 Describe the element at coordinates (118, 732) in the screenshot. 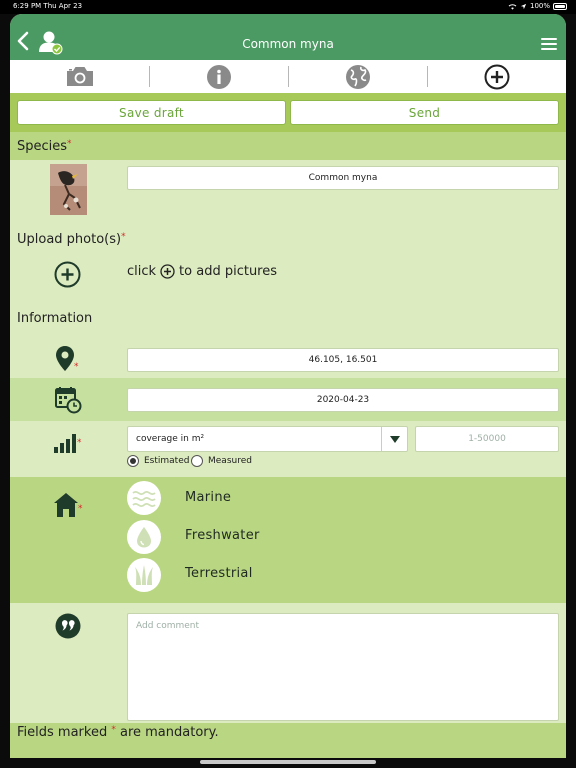

I see `mandatory-note: Fields marked * are mandatory.` at that location.